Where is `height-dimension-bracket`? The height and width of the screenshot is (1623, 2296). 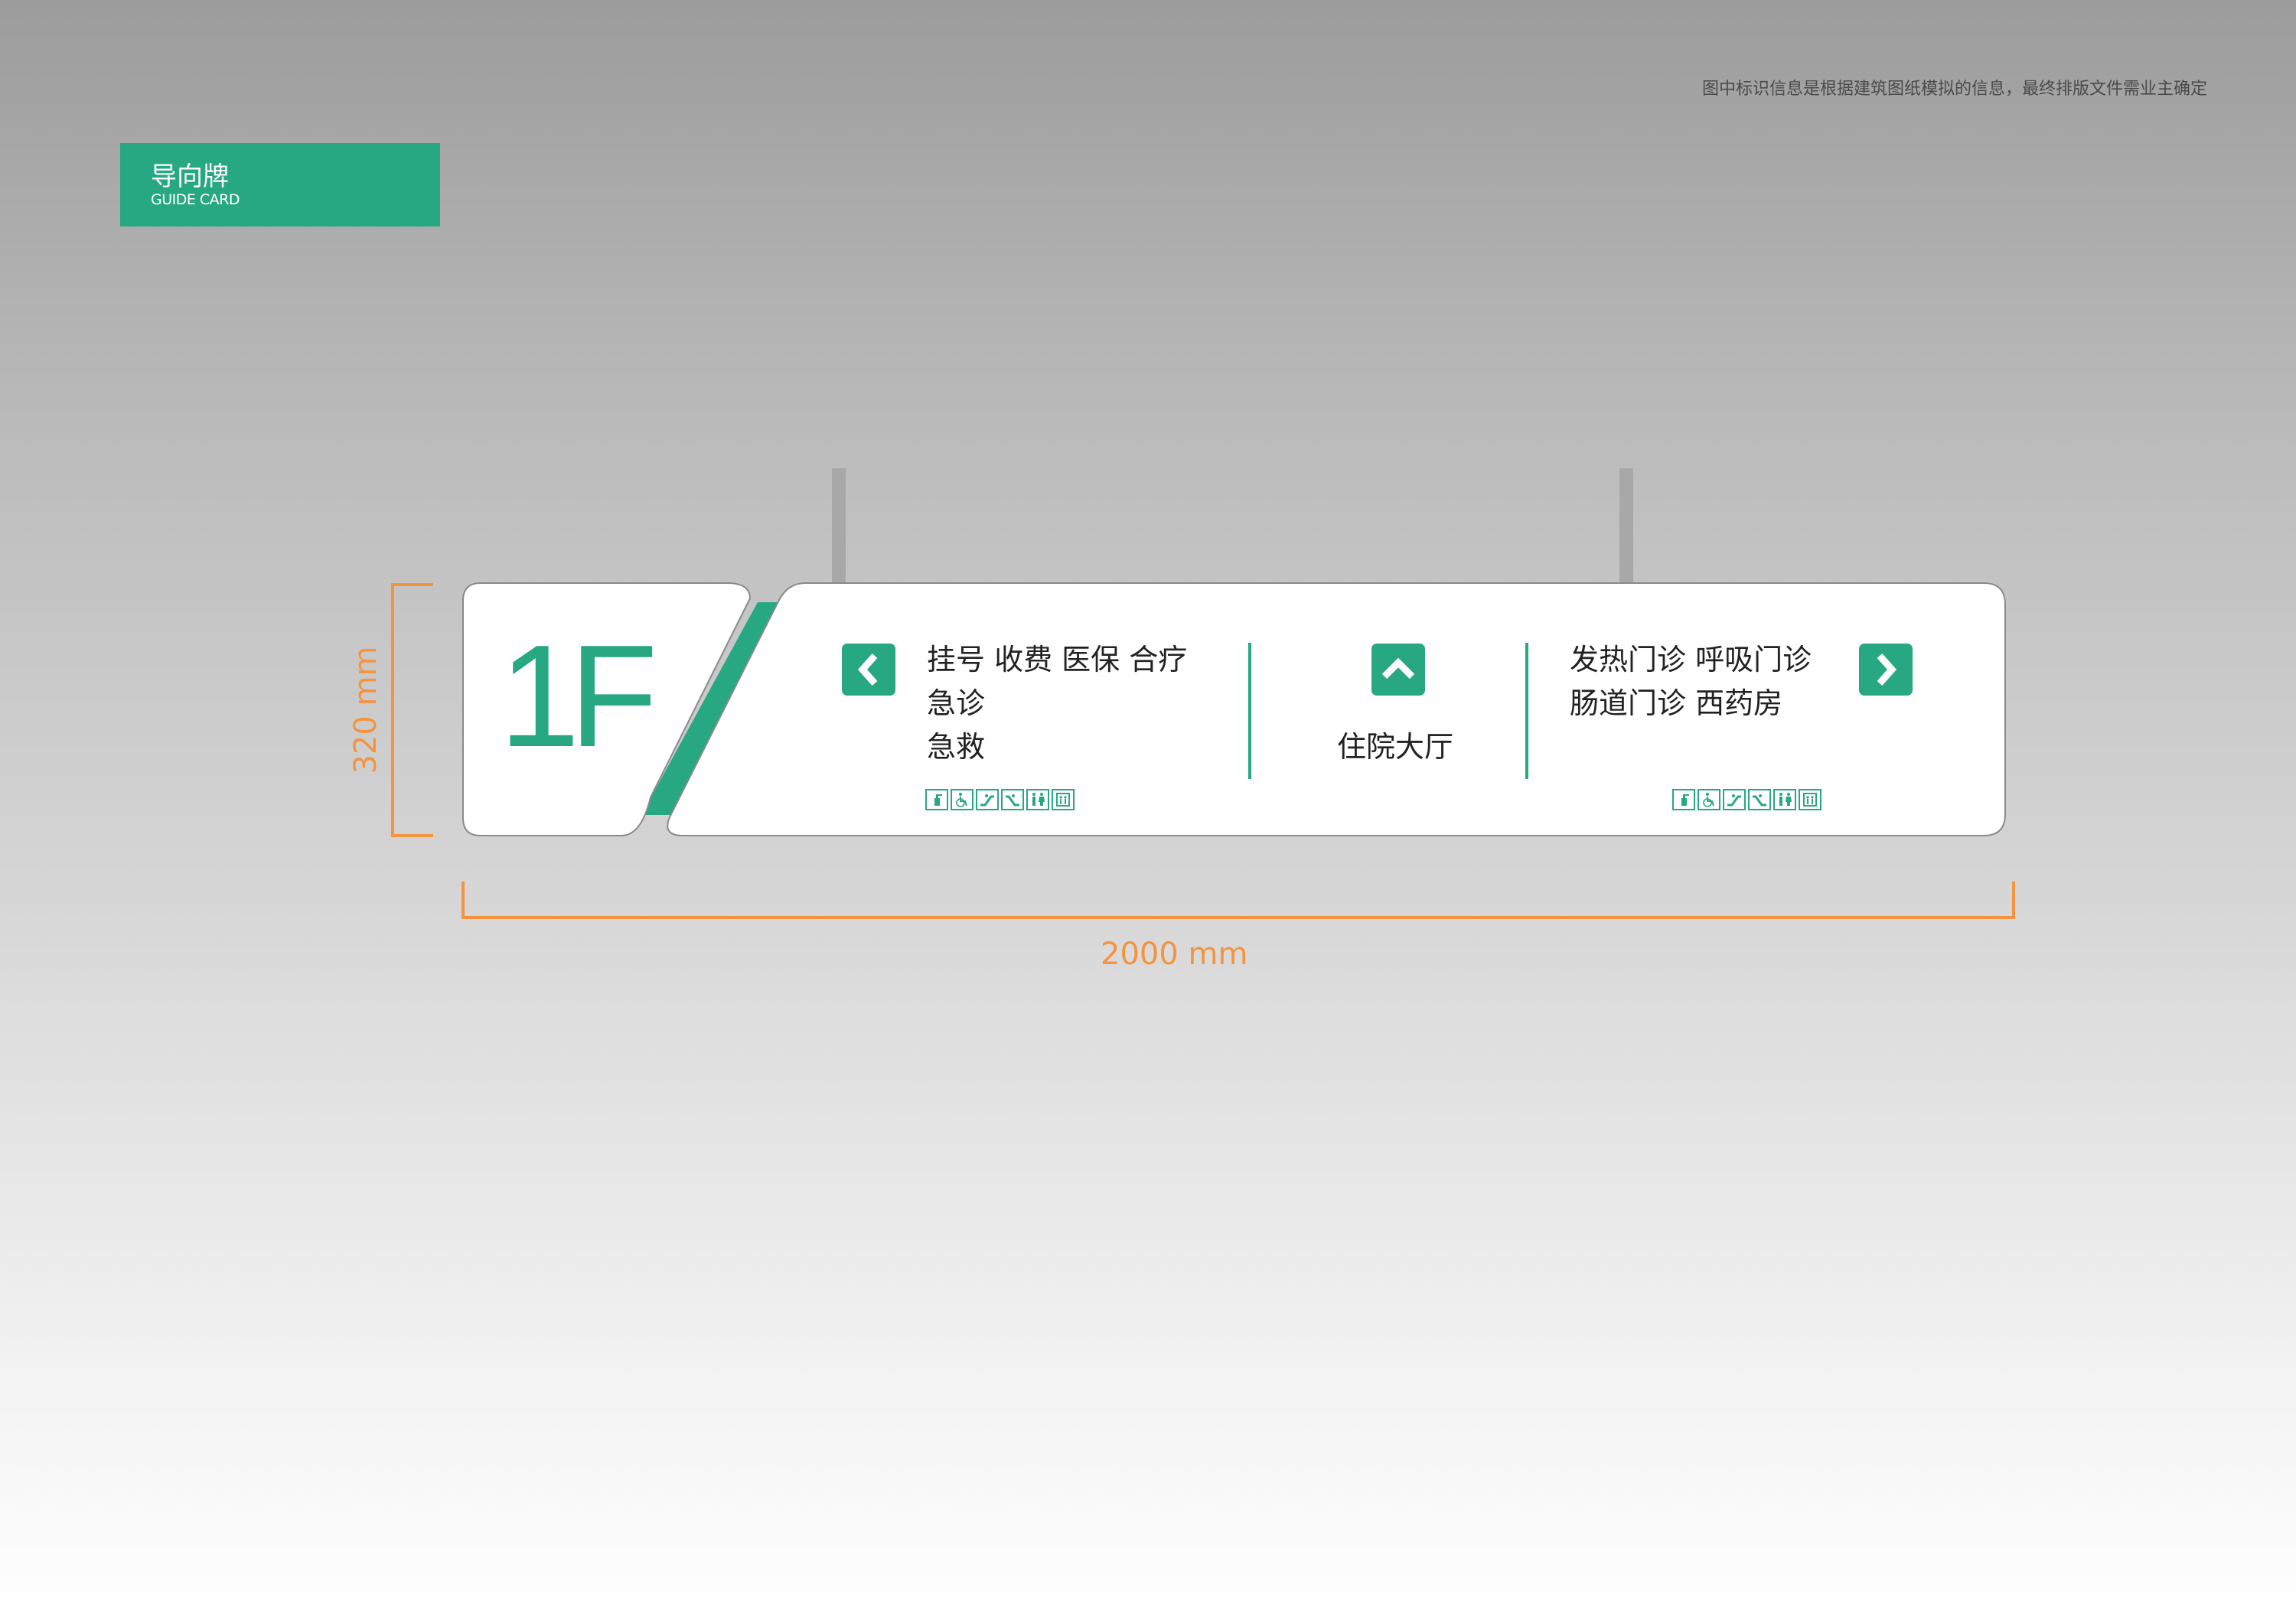 height-dimension-bracket is located at coordinates (412, 710).